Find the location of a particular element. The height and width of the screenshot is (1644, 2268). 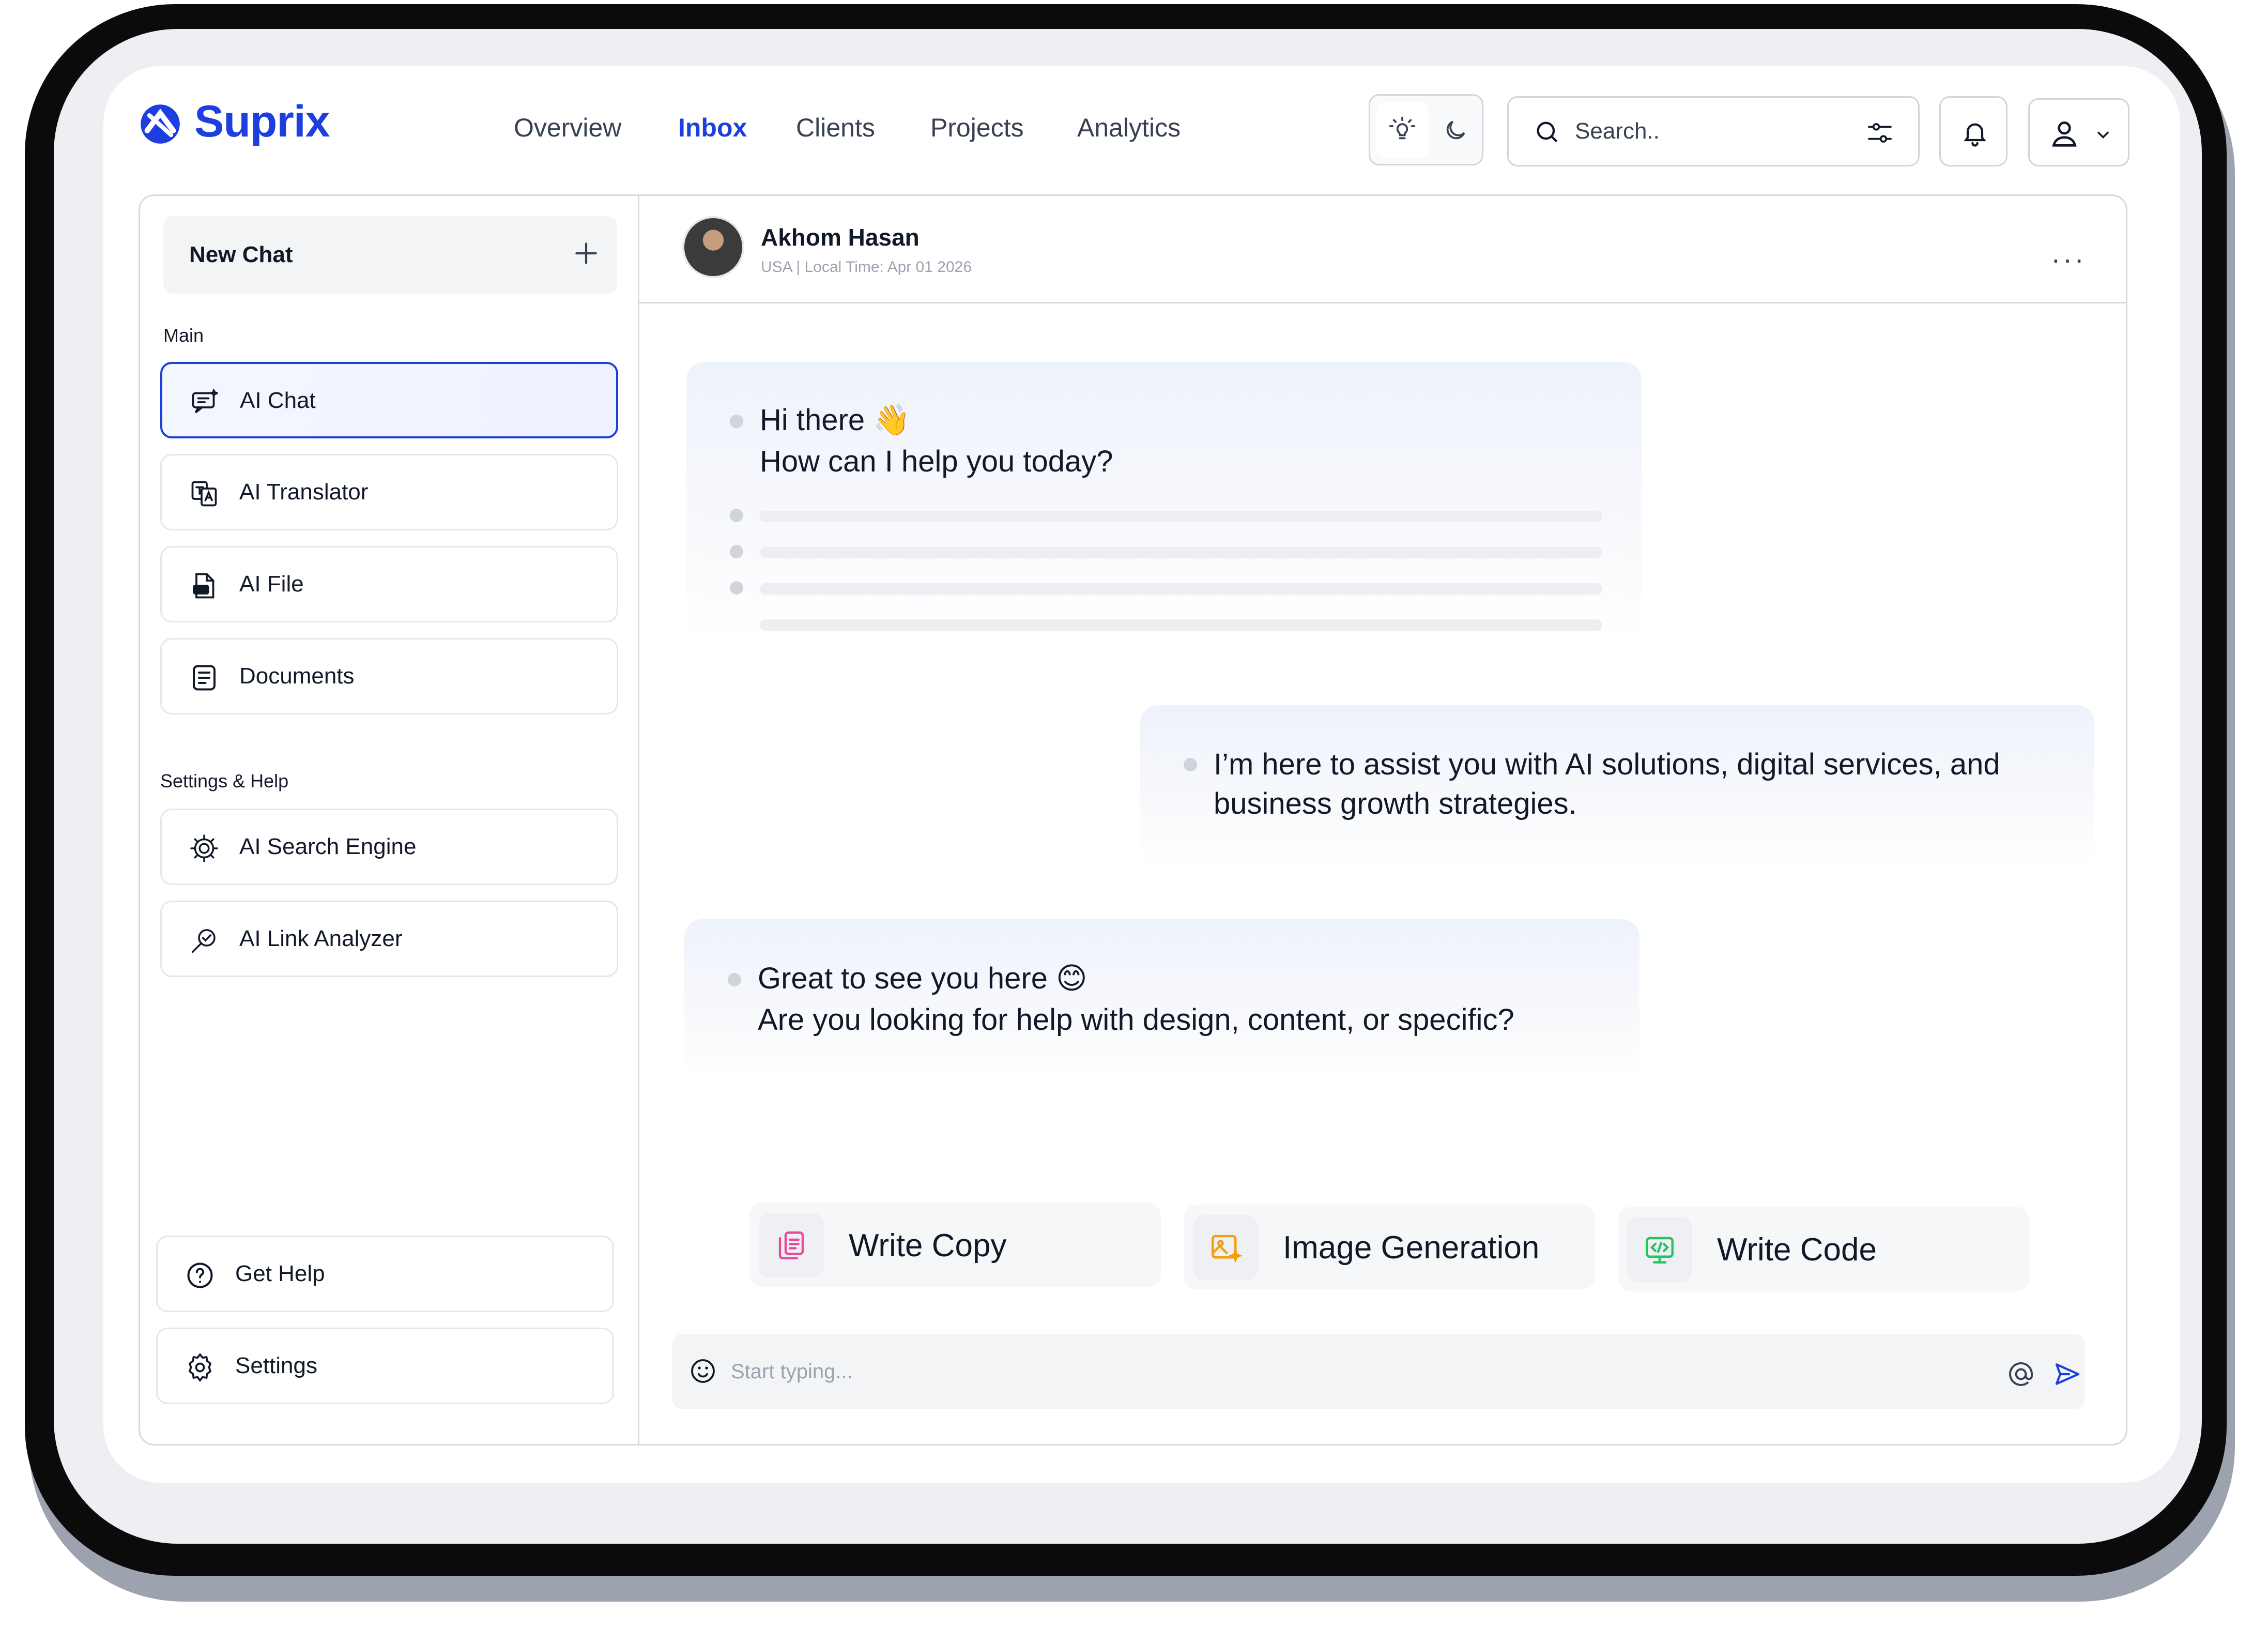

at-icon is located at coordinates (2021, 1374).